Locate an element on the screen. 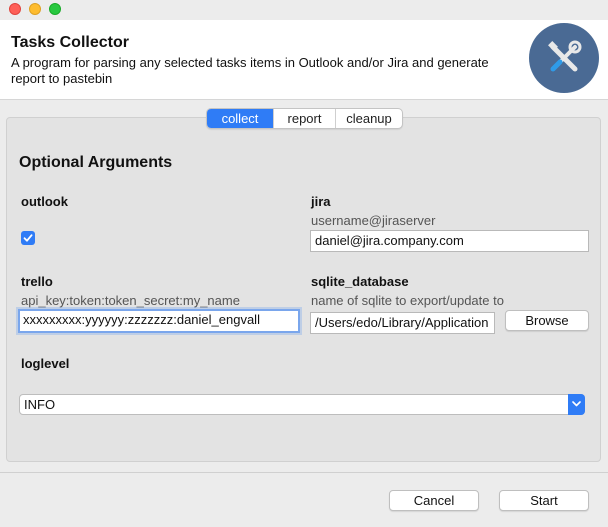 The image size is (608, 527). tab-cleanup: cleanup is located at coordinates (368, 118).